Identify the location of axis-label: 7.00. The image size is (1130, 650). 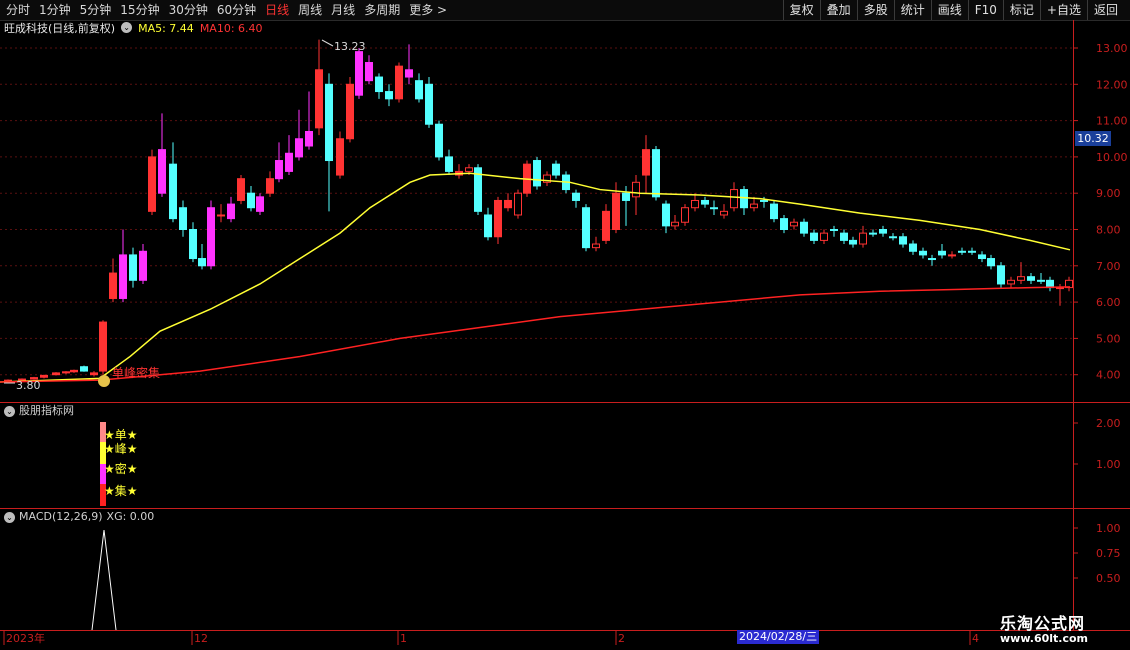
(1108, 266).